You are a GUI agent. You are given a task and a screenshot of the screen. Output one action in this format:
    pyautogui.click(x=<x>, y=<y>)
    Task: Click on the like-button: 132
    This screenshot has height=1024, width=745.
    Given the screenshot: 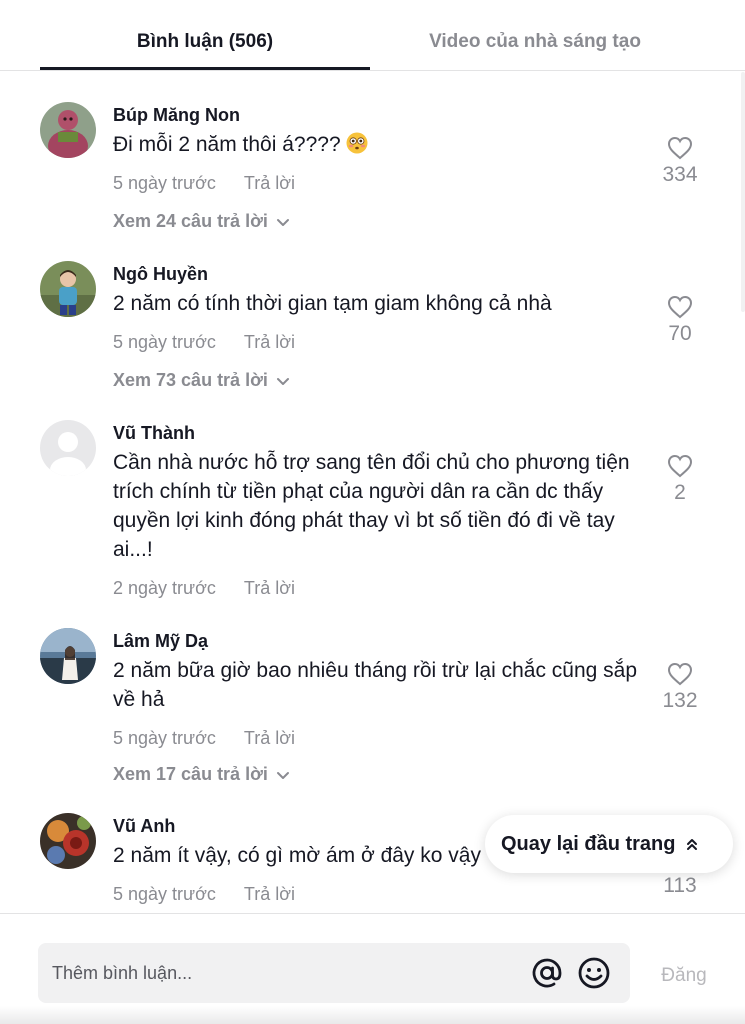 What is the action you would take?
    pyautogui.click(x=680, y=688)
    